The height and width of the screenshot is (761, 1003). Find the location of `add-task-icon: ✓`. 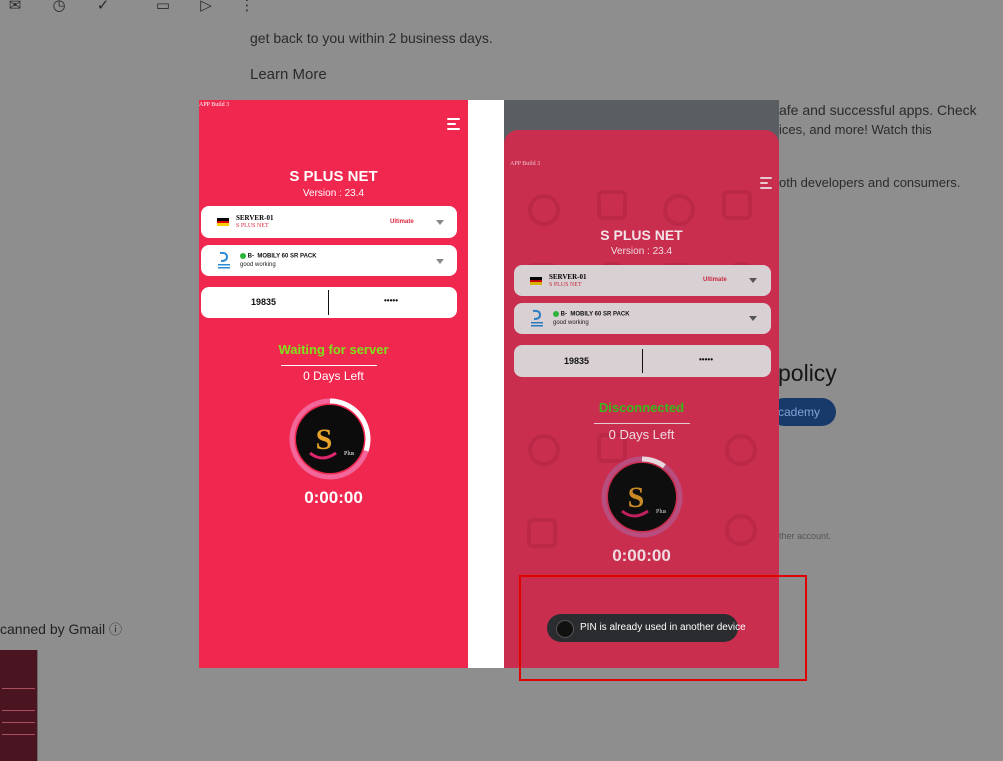

add-task-icon: ✓ is located at coordinates (103, 7).